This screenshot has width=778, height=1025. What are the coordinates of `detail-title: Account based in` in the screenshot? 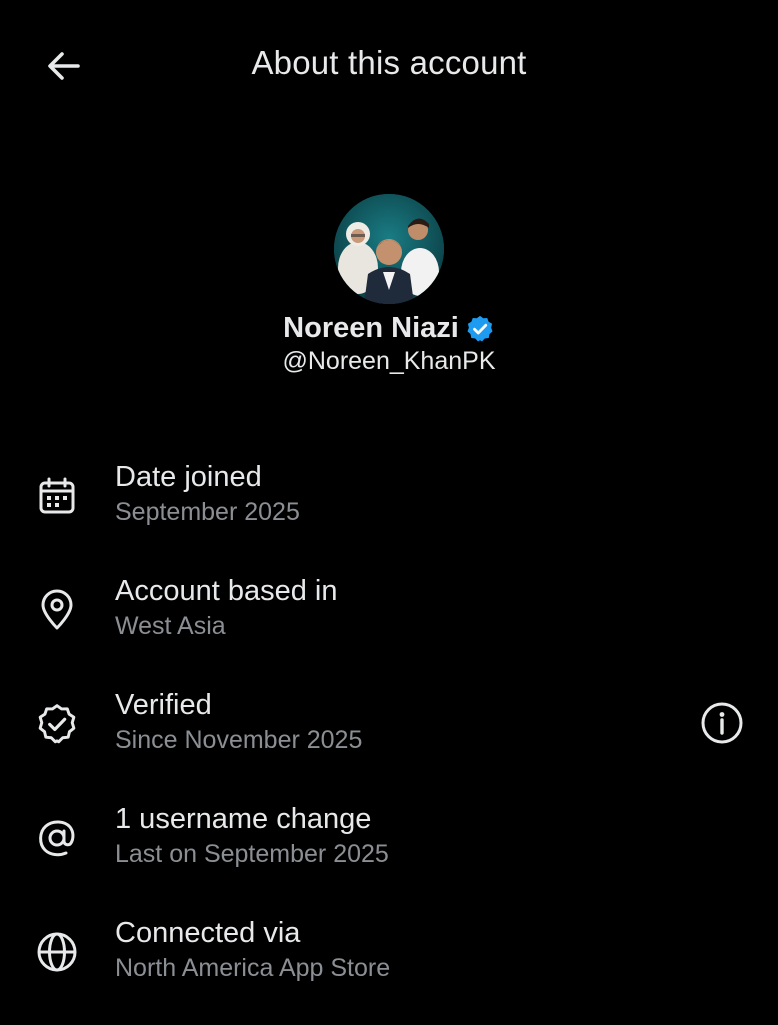 It's located at (226, 591).